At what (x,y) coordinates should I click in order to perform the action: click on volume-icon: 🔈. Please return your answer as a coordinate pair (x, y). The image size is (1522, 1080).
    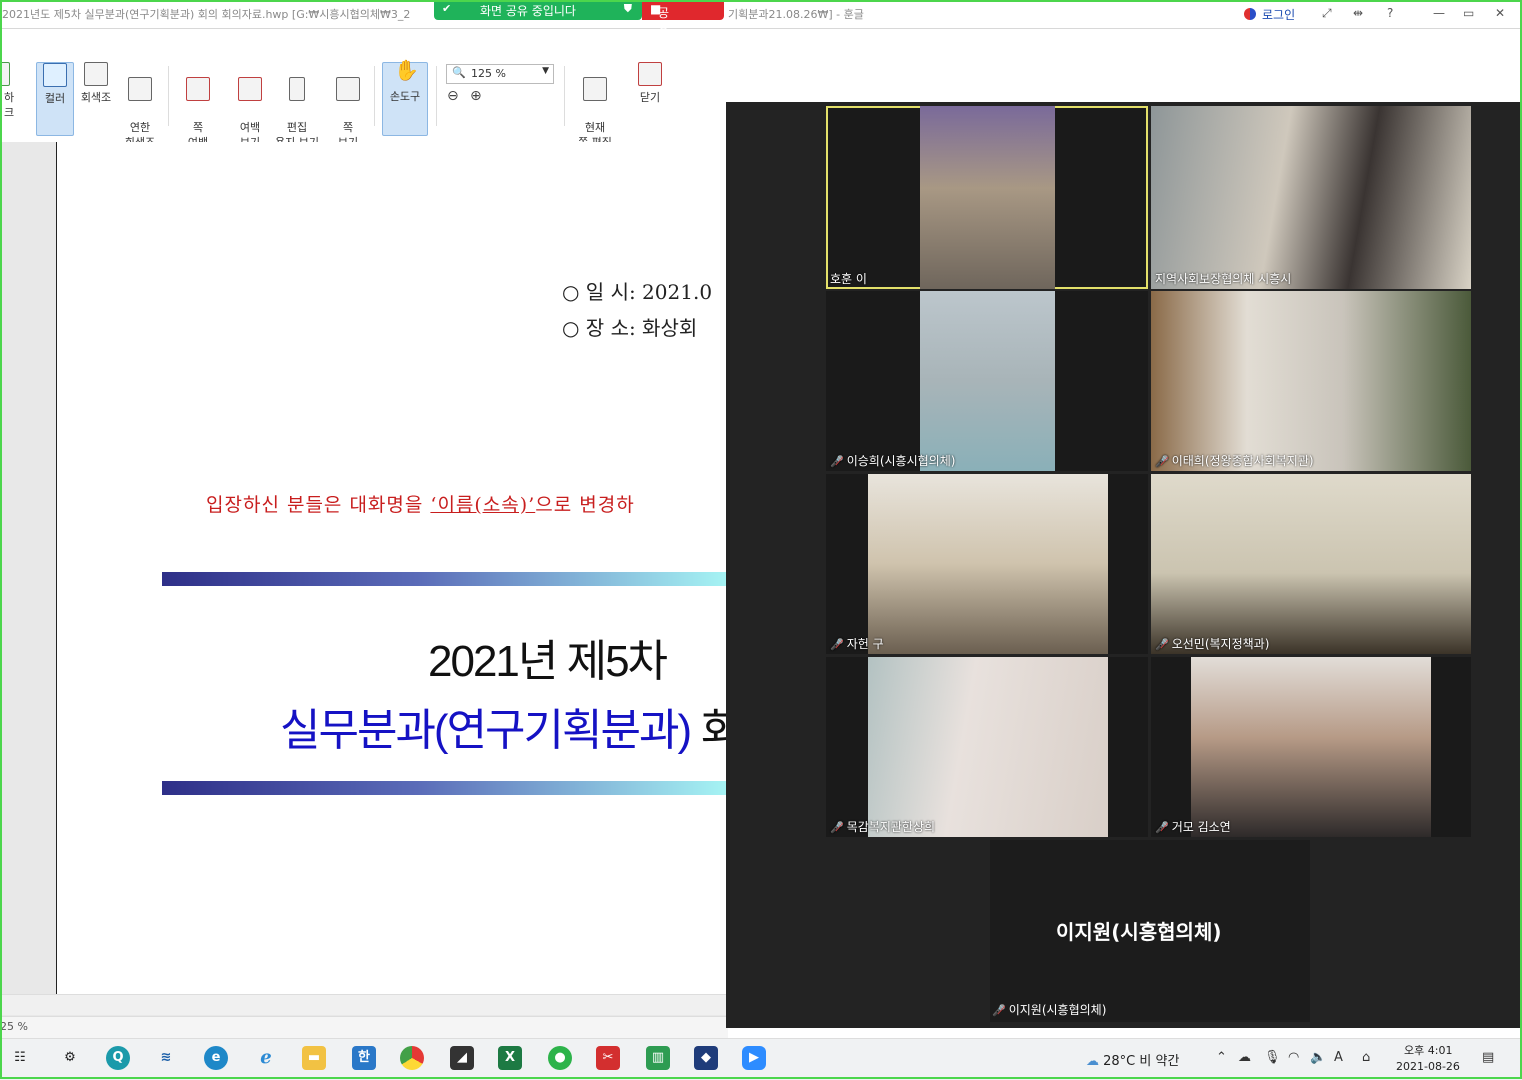
    Looking at the image, I should click on (1318, 1057).